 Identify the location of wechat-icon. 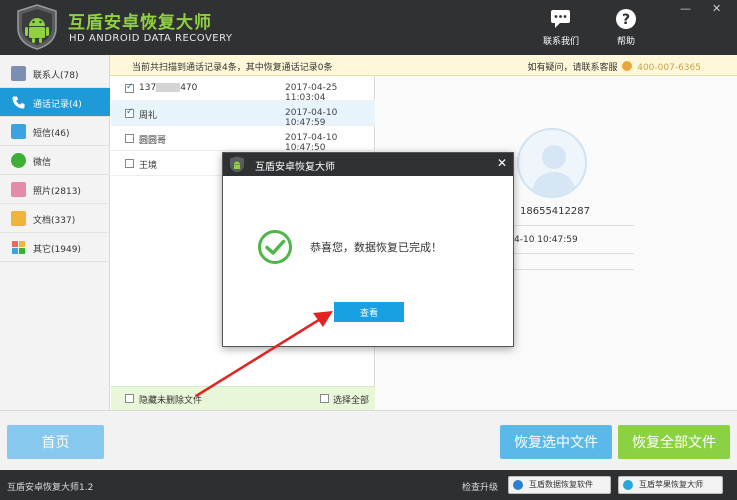
(18, 160).